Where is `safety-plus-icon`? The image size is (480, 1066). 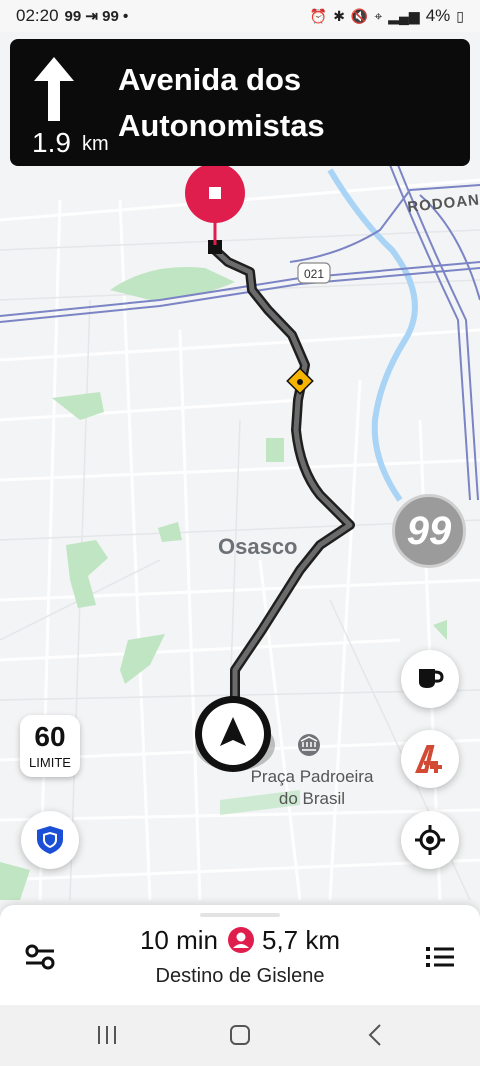
safety-plus-icon is located at coordinates (428, 759).